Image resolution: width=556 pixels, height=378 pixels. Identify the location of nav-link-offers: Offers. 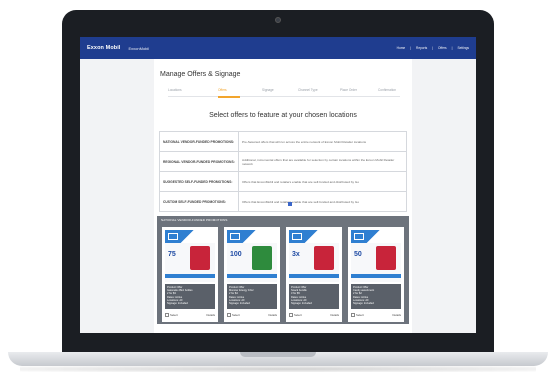
(442, 48).